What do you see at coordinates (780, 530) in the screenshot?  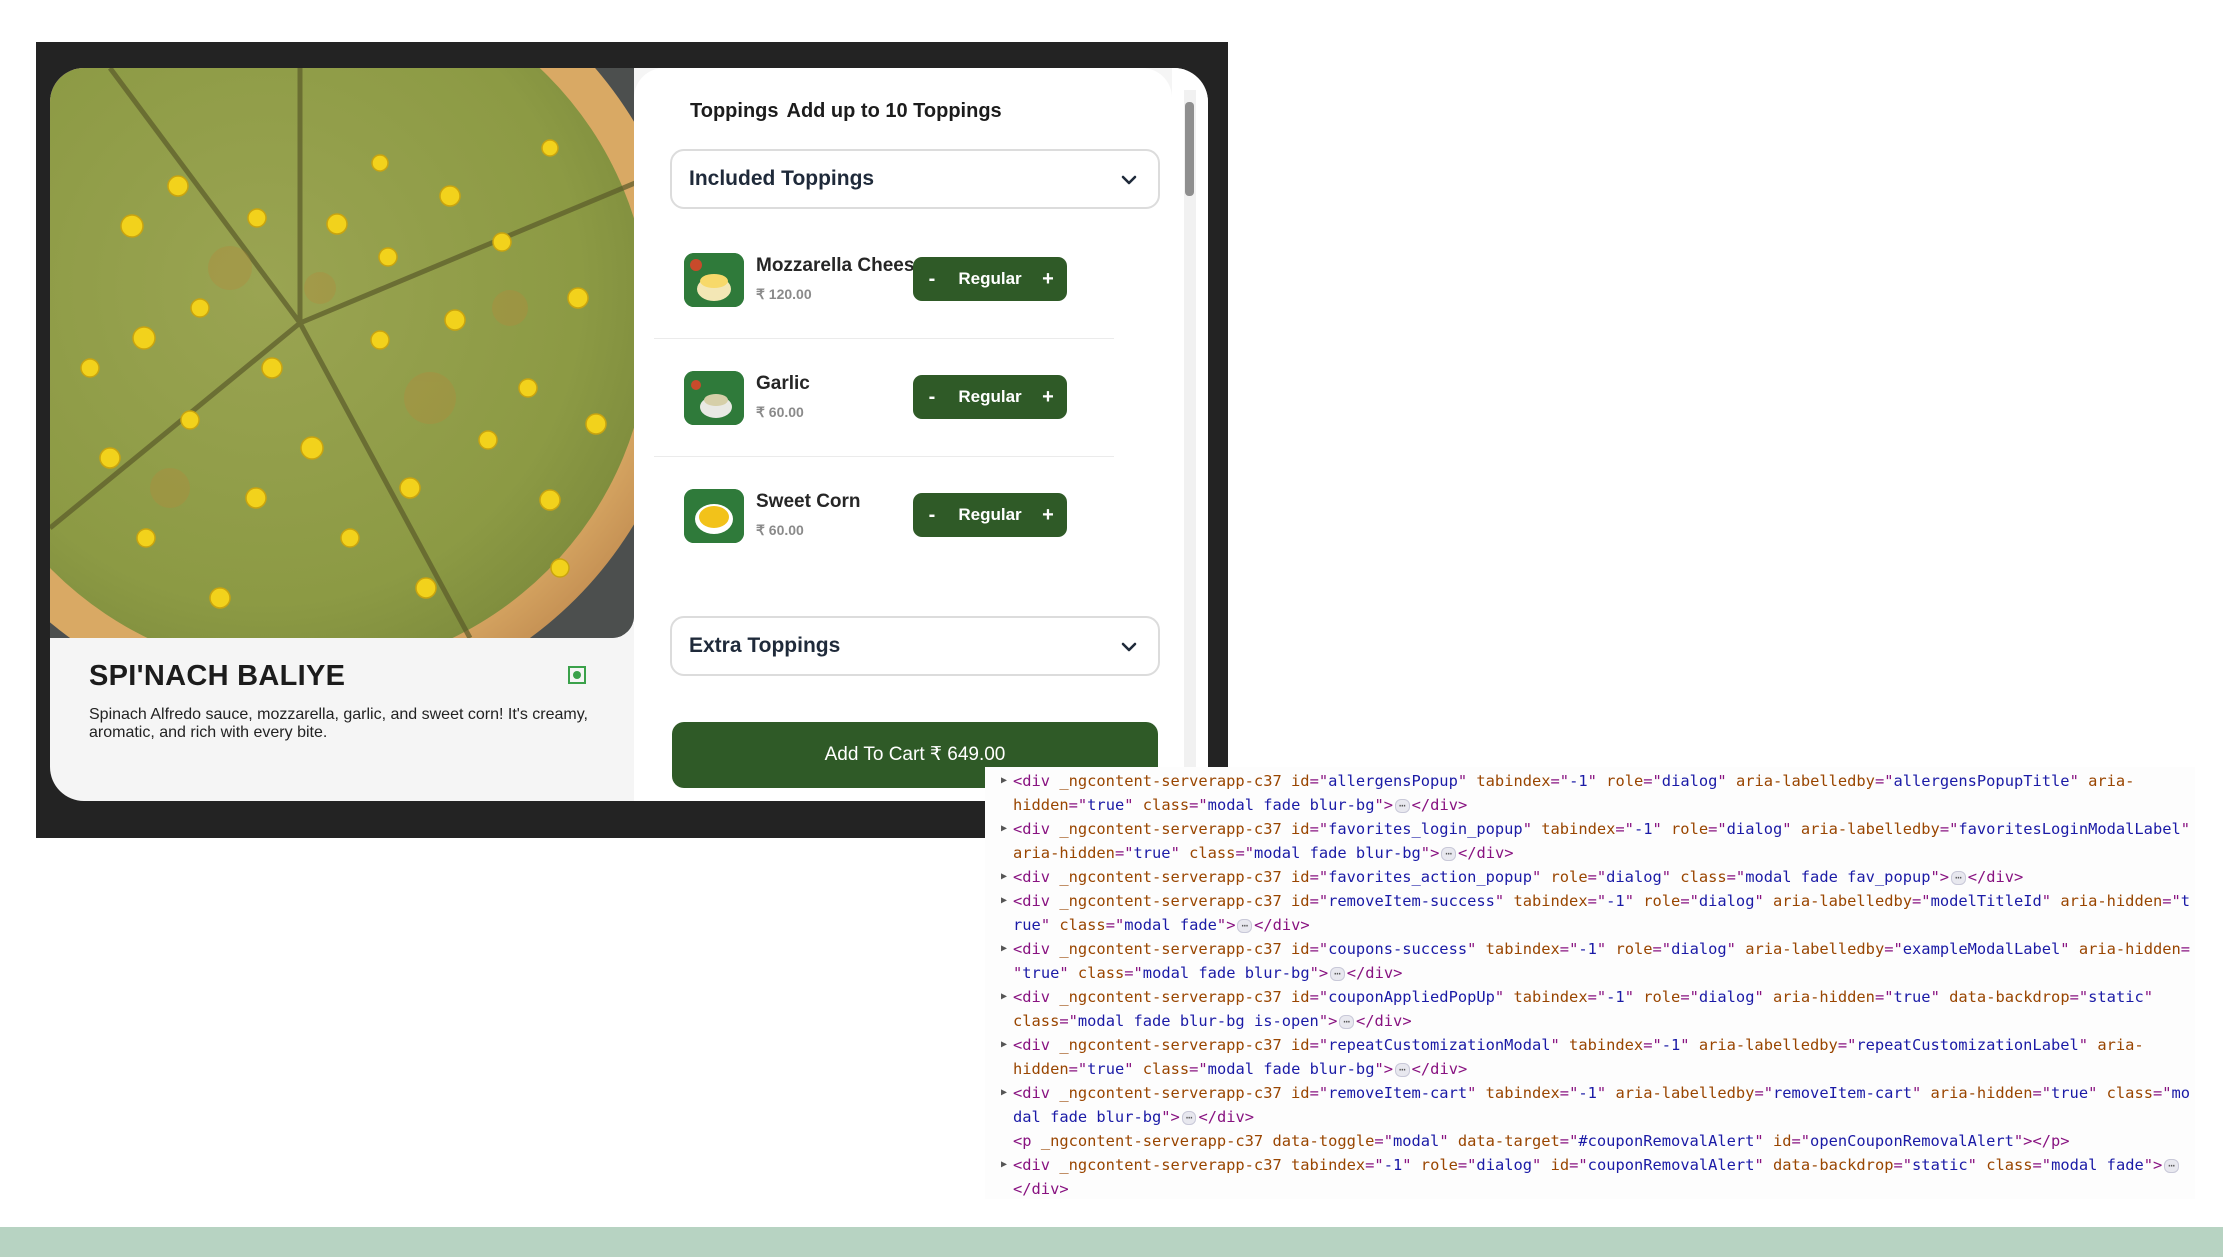 I see `topping-price: ₹ 60.00` at bounding box center [780, 530].